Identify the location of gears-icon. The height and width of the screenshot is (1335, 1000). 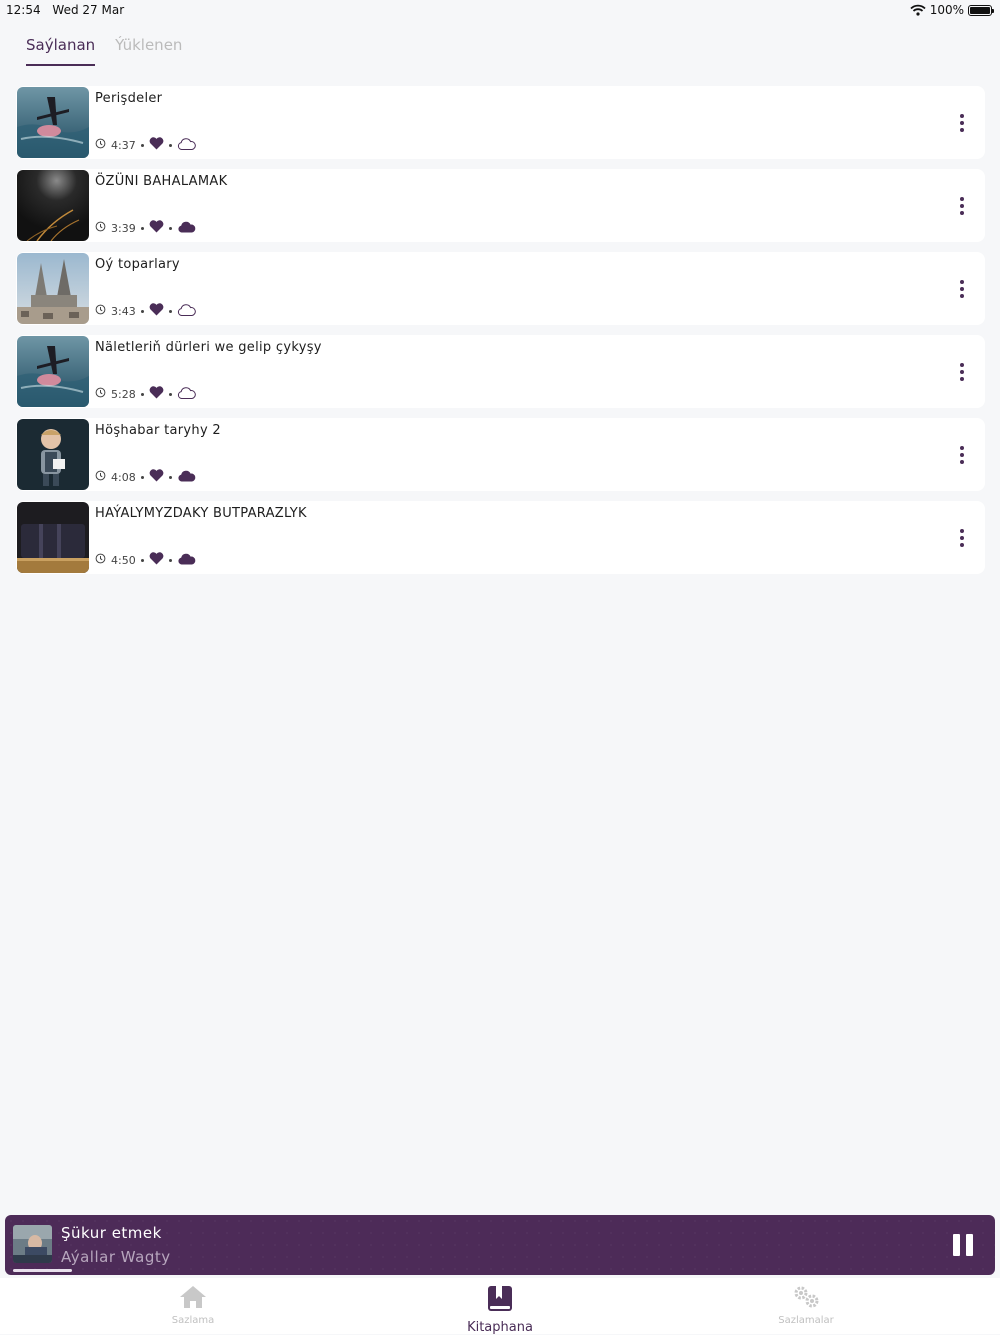
(806, 1297).